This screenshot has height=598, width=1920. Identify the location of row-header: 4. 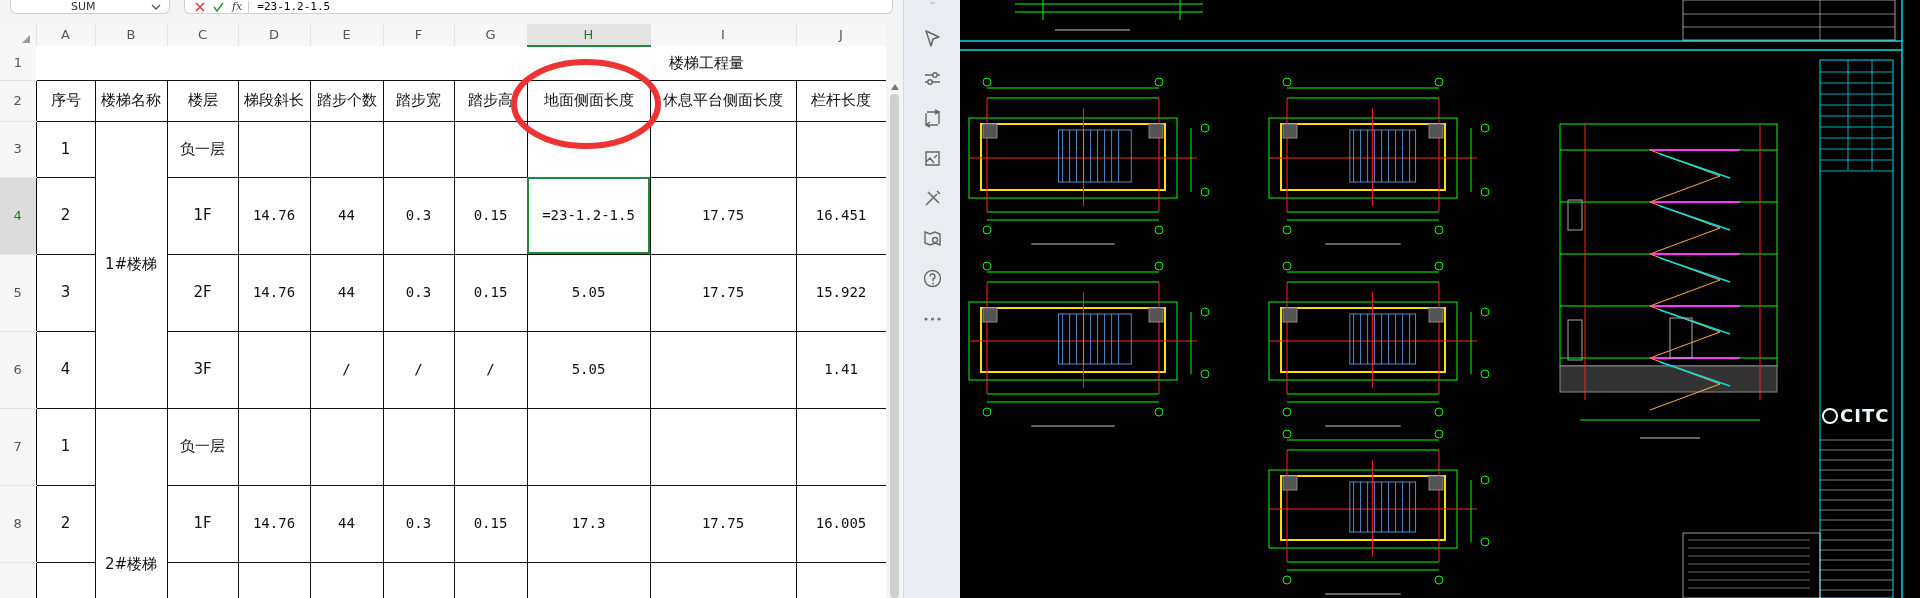
(18, 215).